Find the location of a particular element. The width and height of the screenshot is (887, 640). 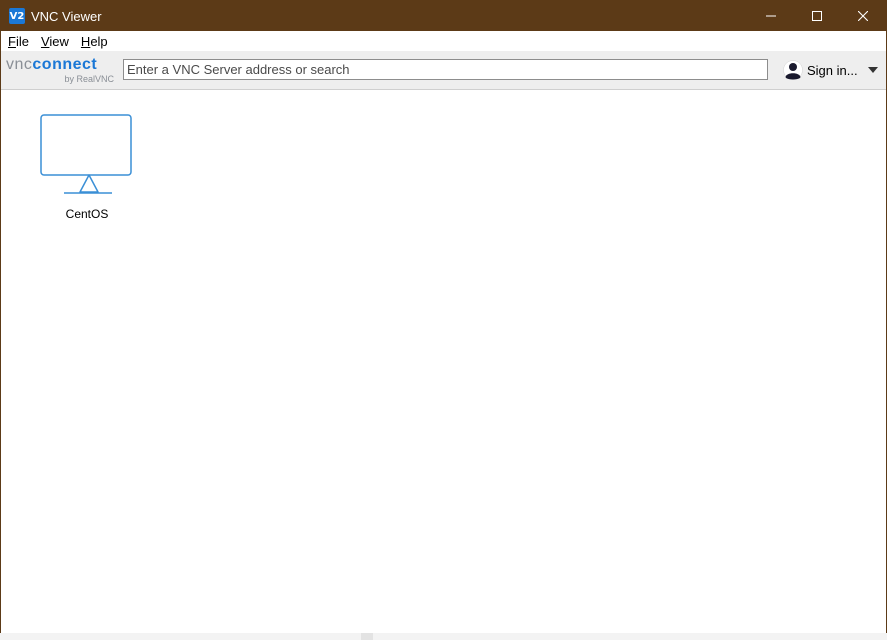

minimize-icon is located at coordinates (771, 16).